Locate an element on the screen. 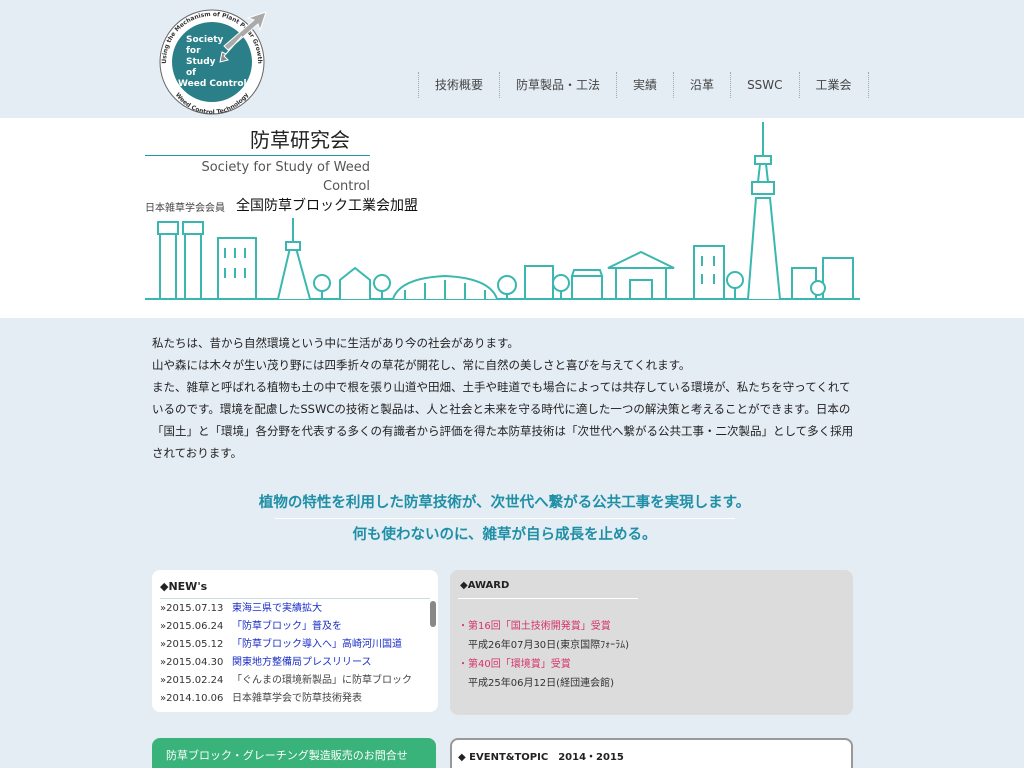 The height and width of the screenshot is (768, 1024). list-item: »2015.05.12 「防草ブロック導入へ」高崎河川国道 is located at coordinates (295, 645).